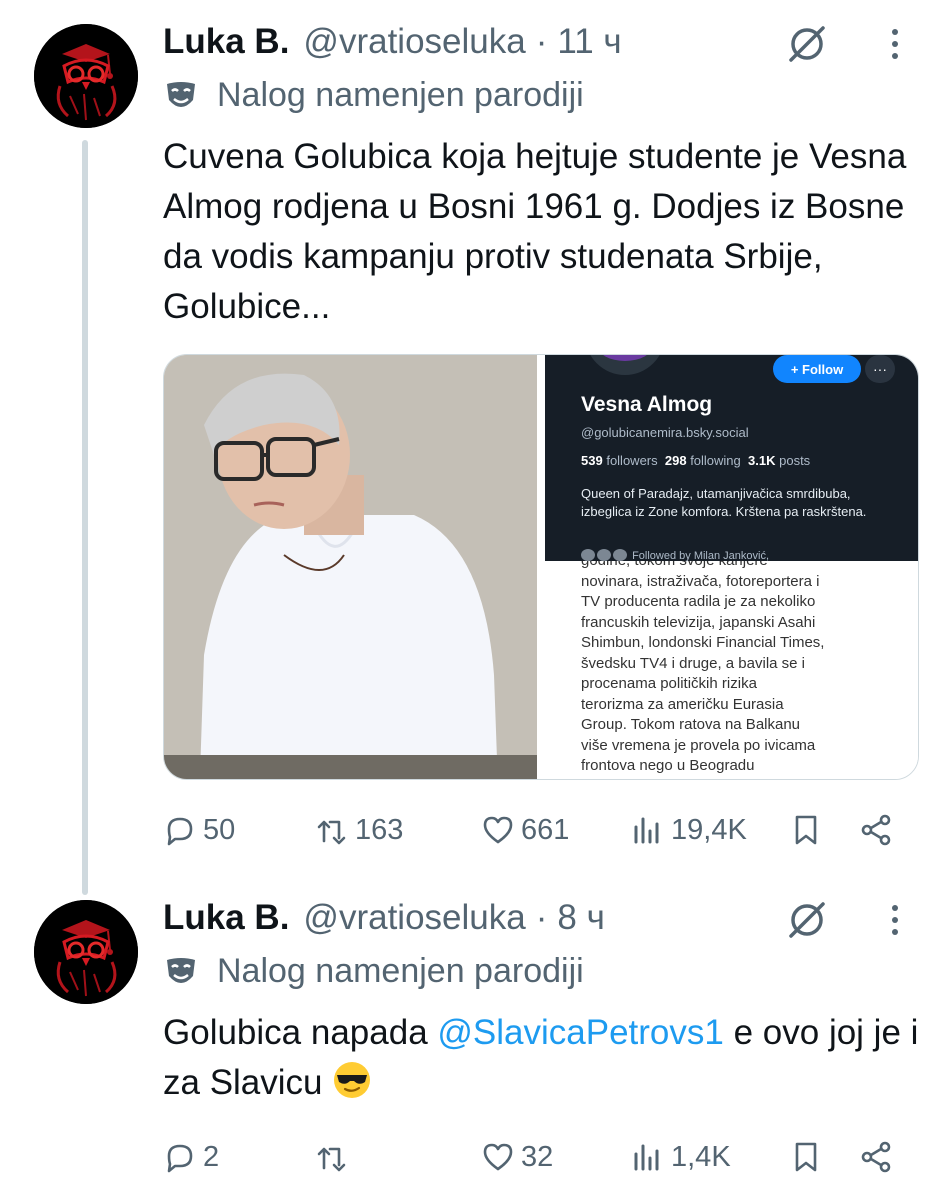 The width and height of the screenshot is (950, 1200). I want to click on article-line: Shimbun, londonski Financial Times,, so click(703, 642).